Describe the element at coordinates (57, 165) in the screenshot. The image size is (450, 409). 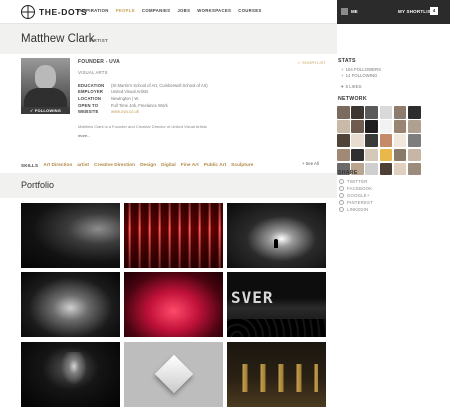
I see `skill-tag: Art Direction` at that location.